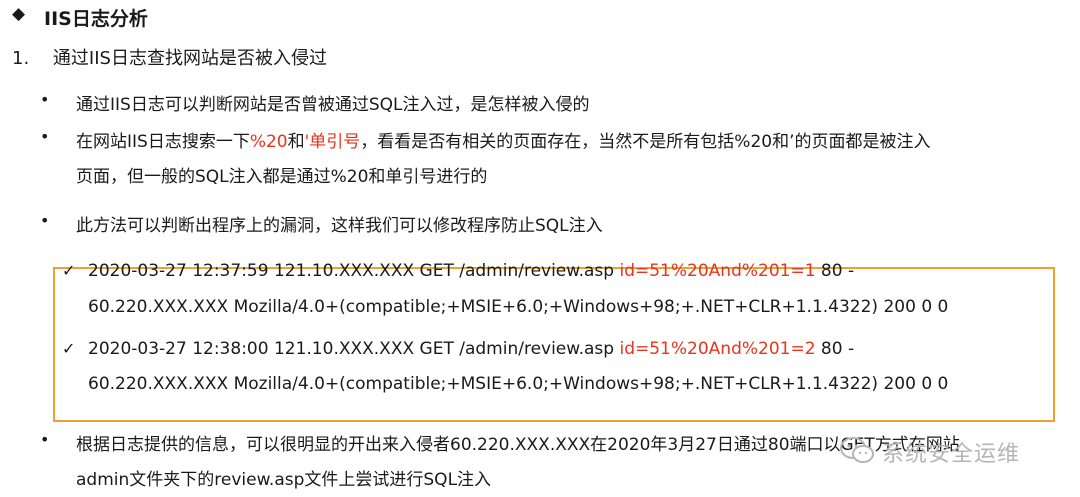 The width and height of the screenshot is (1080, 497). What do you see at coordinates (717, 271) in the screenshot?
I see `log-1-payload: id=51%20And%201=1` at bounding box center [717, 271].